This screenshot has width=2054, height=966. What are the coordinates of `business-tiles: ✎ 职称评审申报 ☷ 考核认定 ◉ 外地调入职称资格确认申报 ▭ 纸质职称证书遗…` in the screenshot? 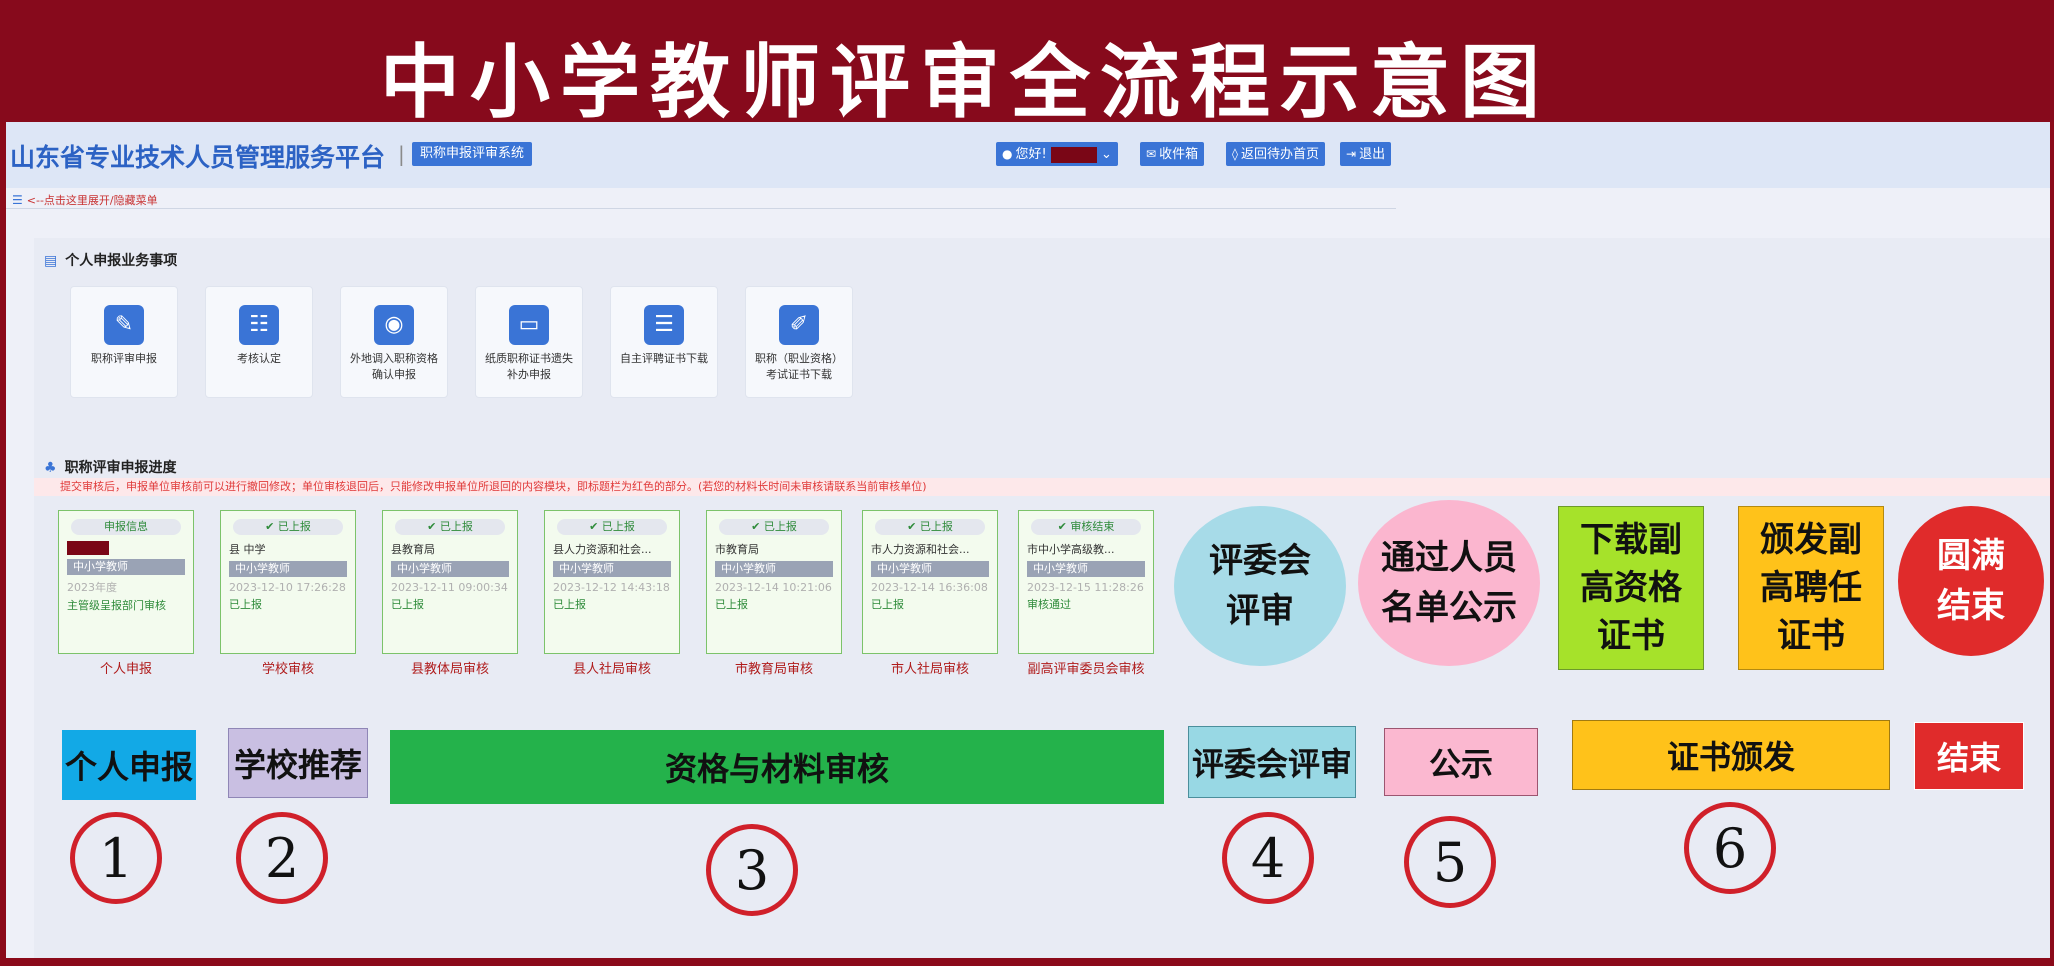 It's located at (461, 342).